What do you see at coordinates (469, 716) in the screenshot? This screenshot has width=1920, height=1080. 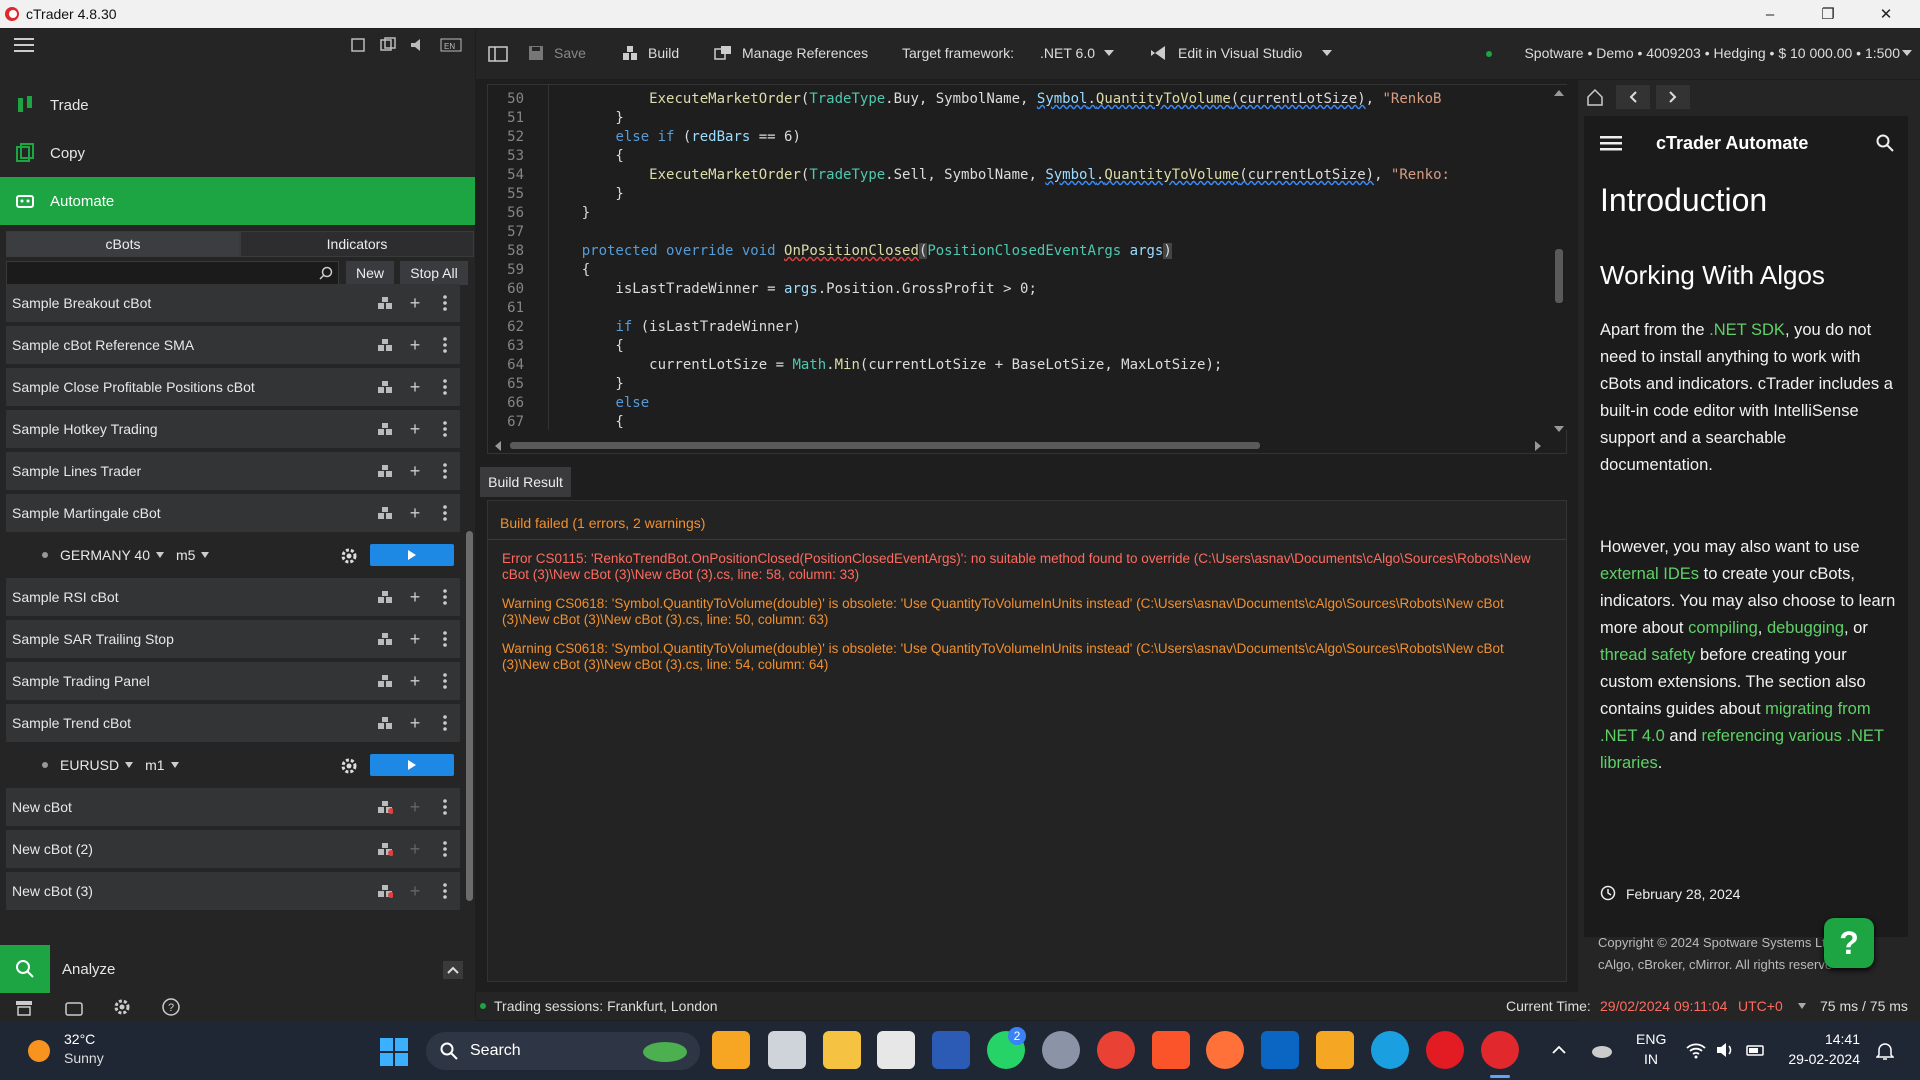 I see `scrollbar-thumb` at bounding box center [469, 716].